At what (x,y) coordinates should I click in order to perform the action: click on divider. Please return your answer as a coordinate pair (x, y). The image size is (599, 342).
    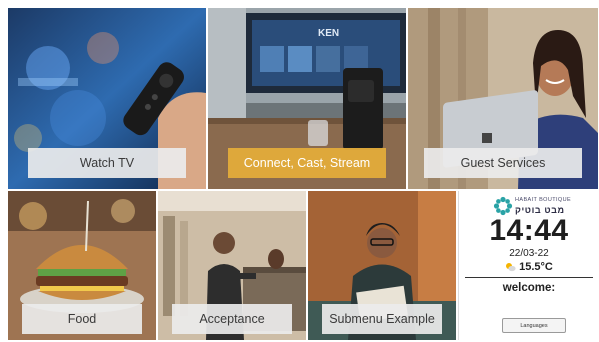
    Looking at the image, I should click on (529, 277).